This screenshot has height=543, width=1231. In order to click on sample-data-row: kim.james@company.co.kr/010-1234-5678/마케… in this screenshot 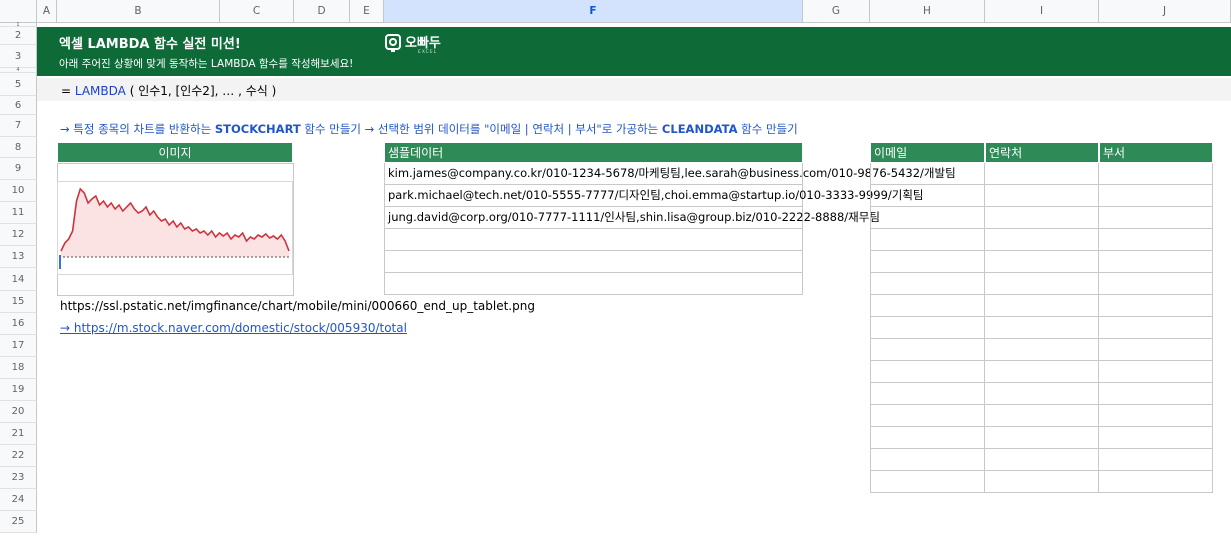, I will do `click(670, 174)`.